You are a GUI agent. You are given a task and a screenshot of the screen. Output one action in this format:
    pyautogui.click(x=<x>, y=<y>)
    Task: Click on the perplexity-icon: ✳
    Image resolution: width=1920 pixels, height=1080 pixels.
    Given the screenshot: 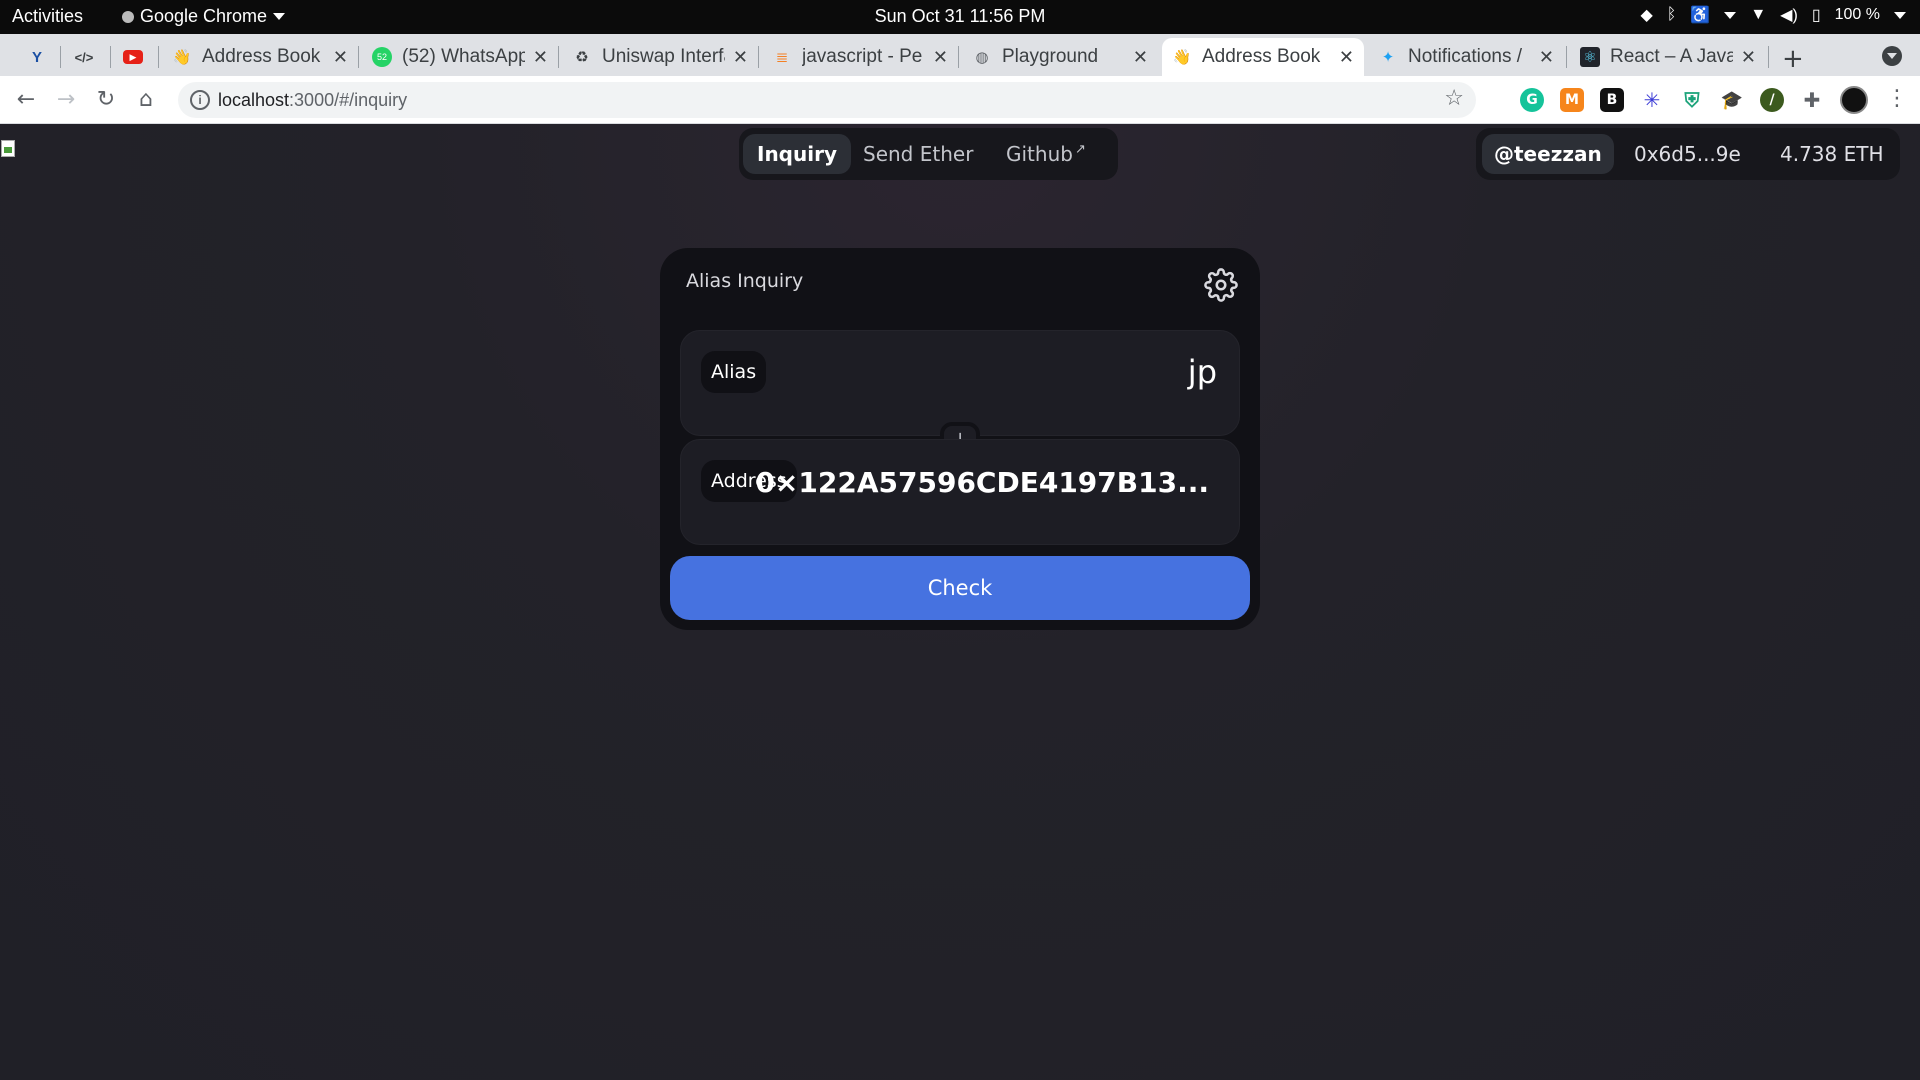 What is the action you would take?
    pyautogui.click(x=1652, y=100)
    